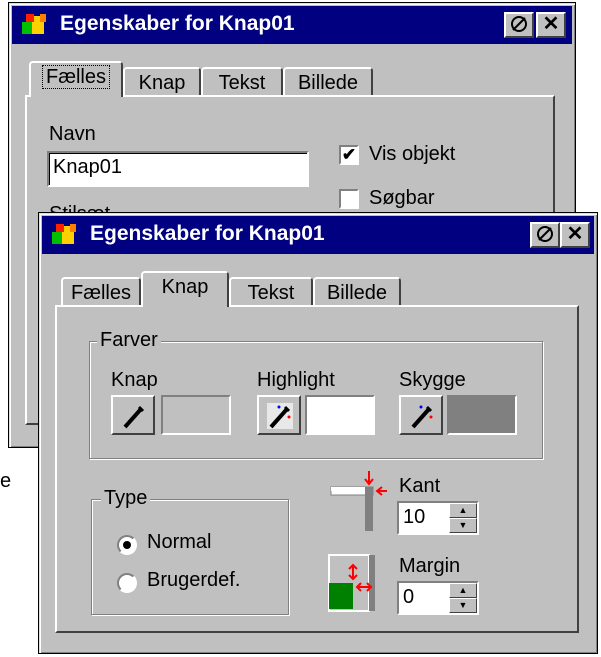  What do you see at coordinates (328, 82) in the screenshot?
I see `back-tab-billede: Billede` at bounding box center [328, 82].